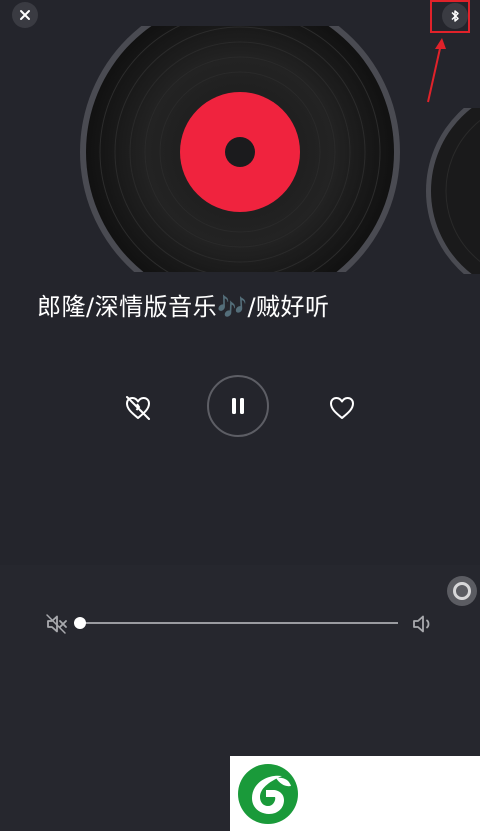 This screenshot has width=480, height=831. Describe the element at coordinates (450, 16) in the screenshot. I see `highlight-box` at that location.